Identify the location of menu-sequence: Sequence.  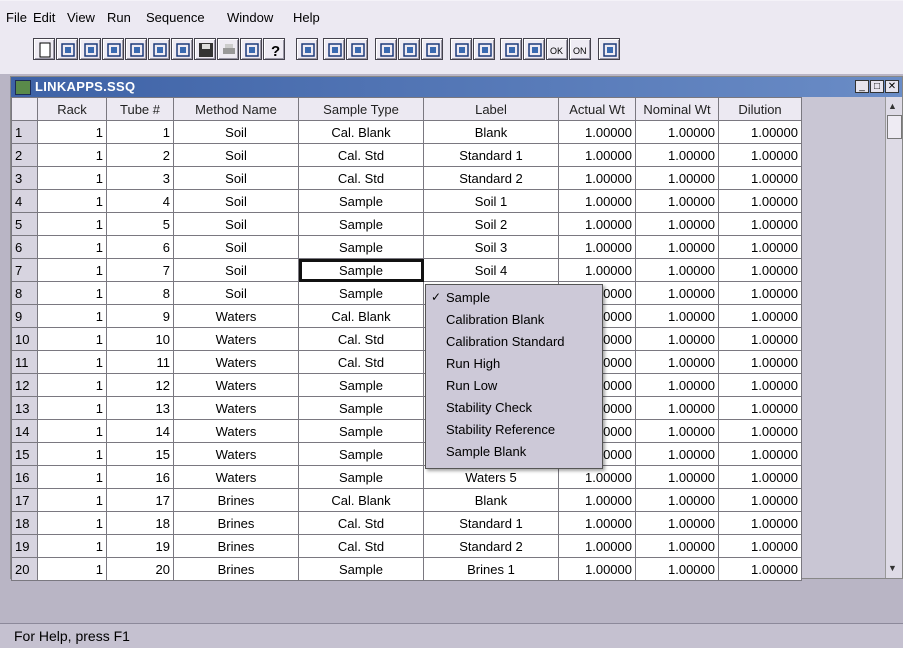
(175, 17).